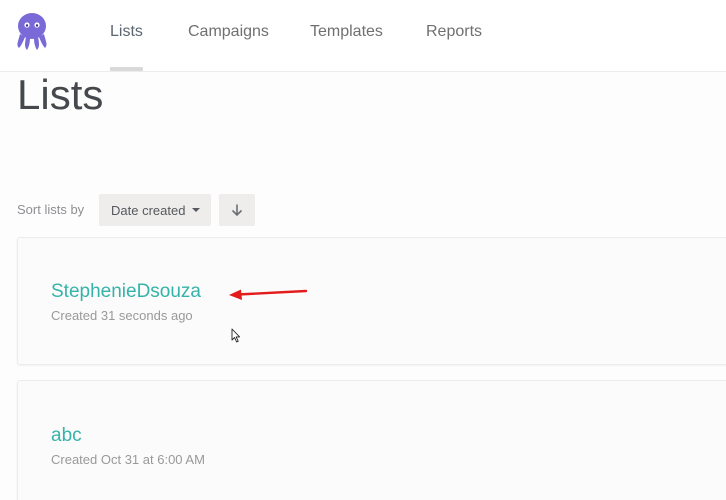 This screenshot has width=726, height=500. I want to click on nav-tab-lists: Lists, so click(126, 32).